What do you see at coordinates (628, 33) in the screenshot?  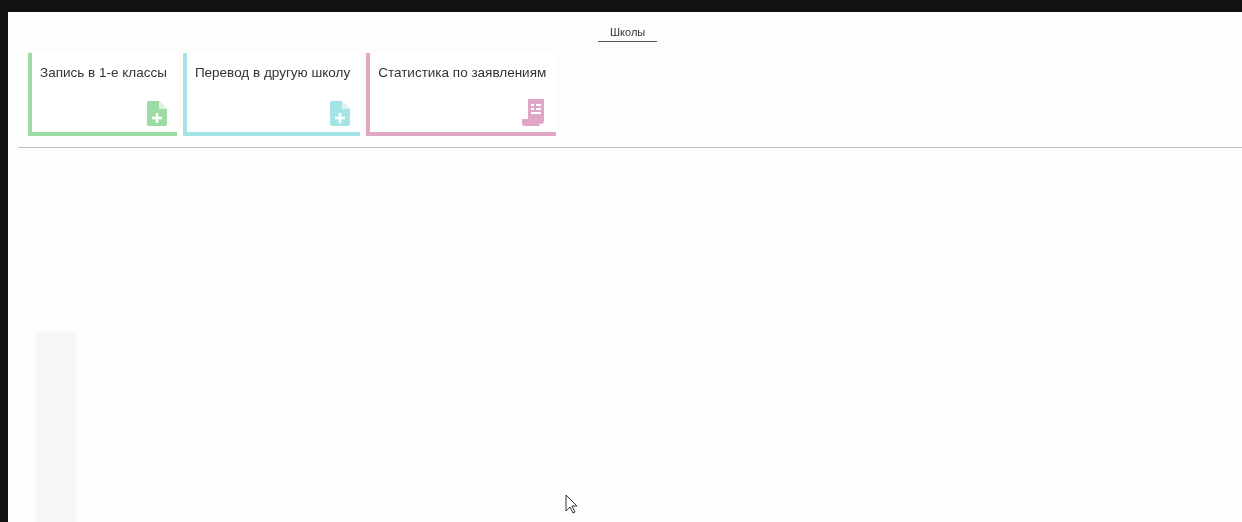 I see `tab: Школы` at bounding box center [628, 33].